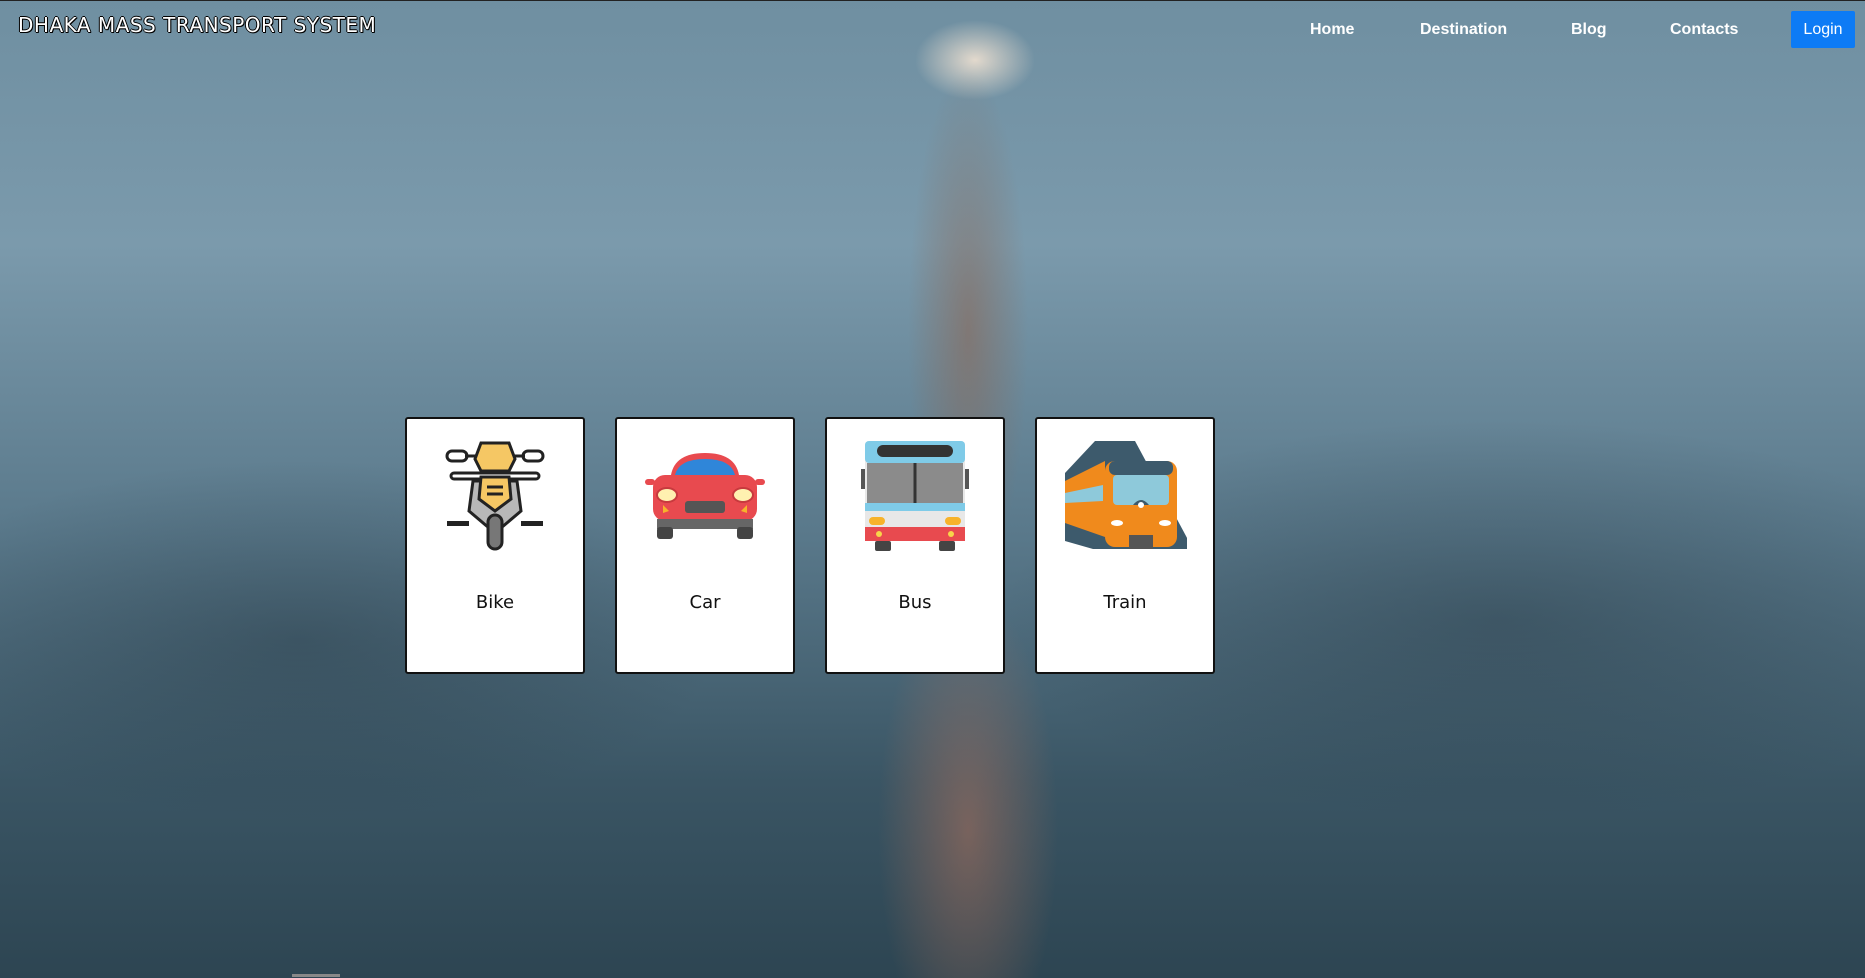  I want to click on login-button: Login, so click(1823, 29).